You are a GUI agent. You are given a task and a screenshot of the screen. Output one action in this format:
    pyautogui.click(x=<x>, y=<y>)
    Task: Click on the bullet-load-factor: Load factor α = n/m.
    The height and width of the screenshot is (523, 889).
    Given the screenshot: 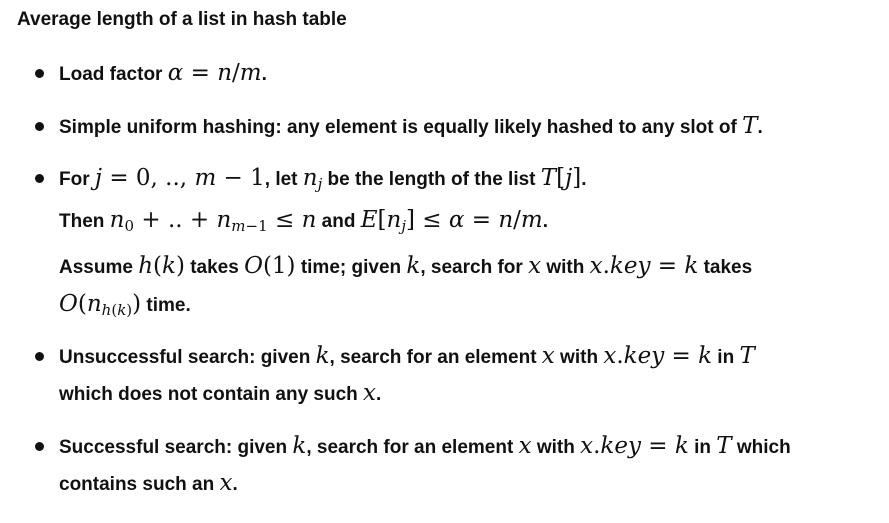 What is the action you would take?
    pyautogui.click(x=163, y=73)
    